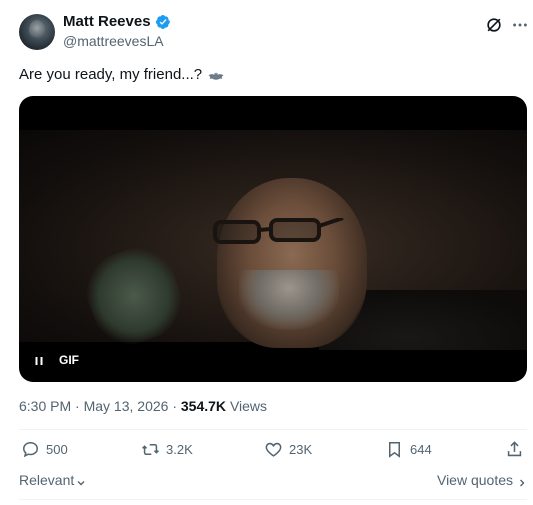 The image size is (533, 505). Describe the element at coordinates (394, 450) in the screenshot. I see `bookmark-icon` at that location.